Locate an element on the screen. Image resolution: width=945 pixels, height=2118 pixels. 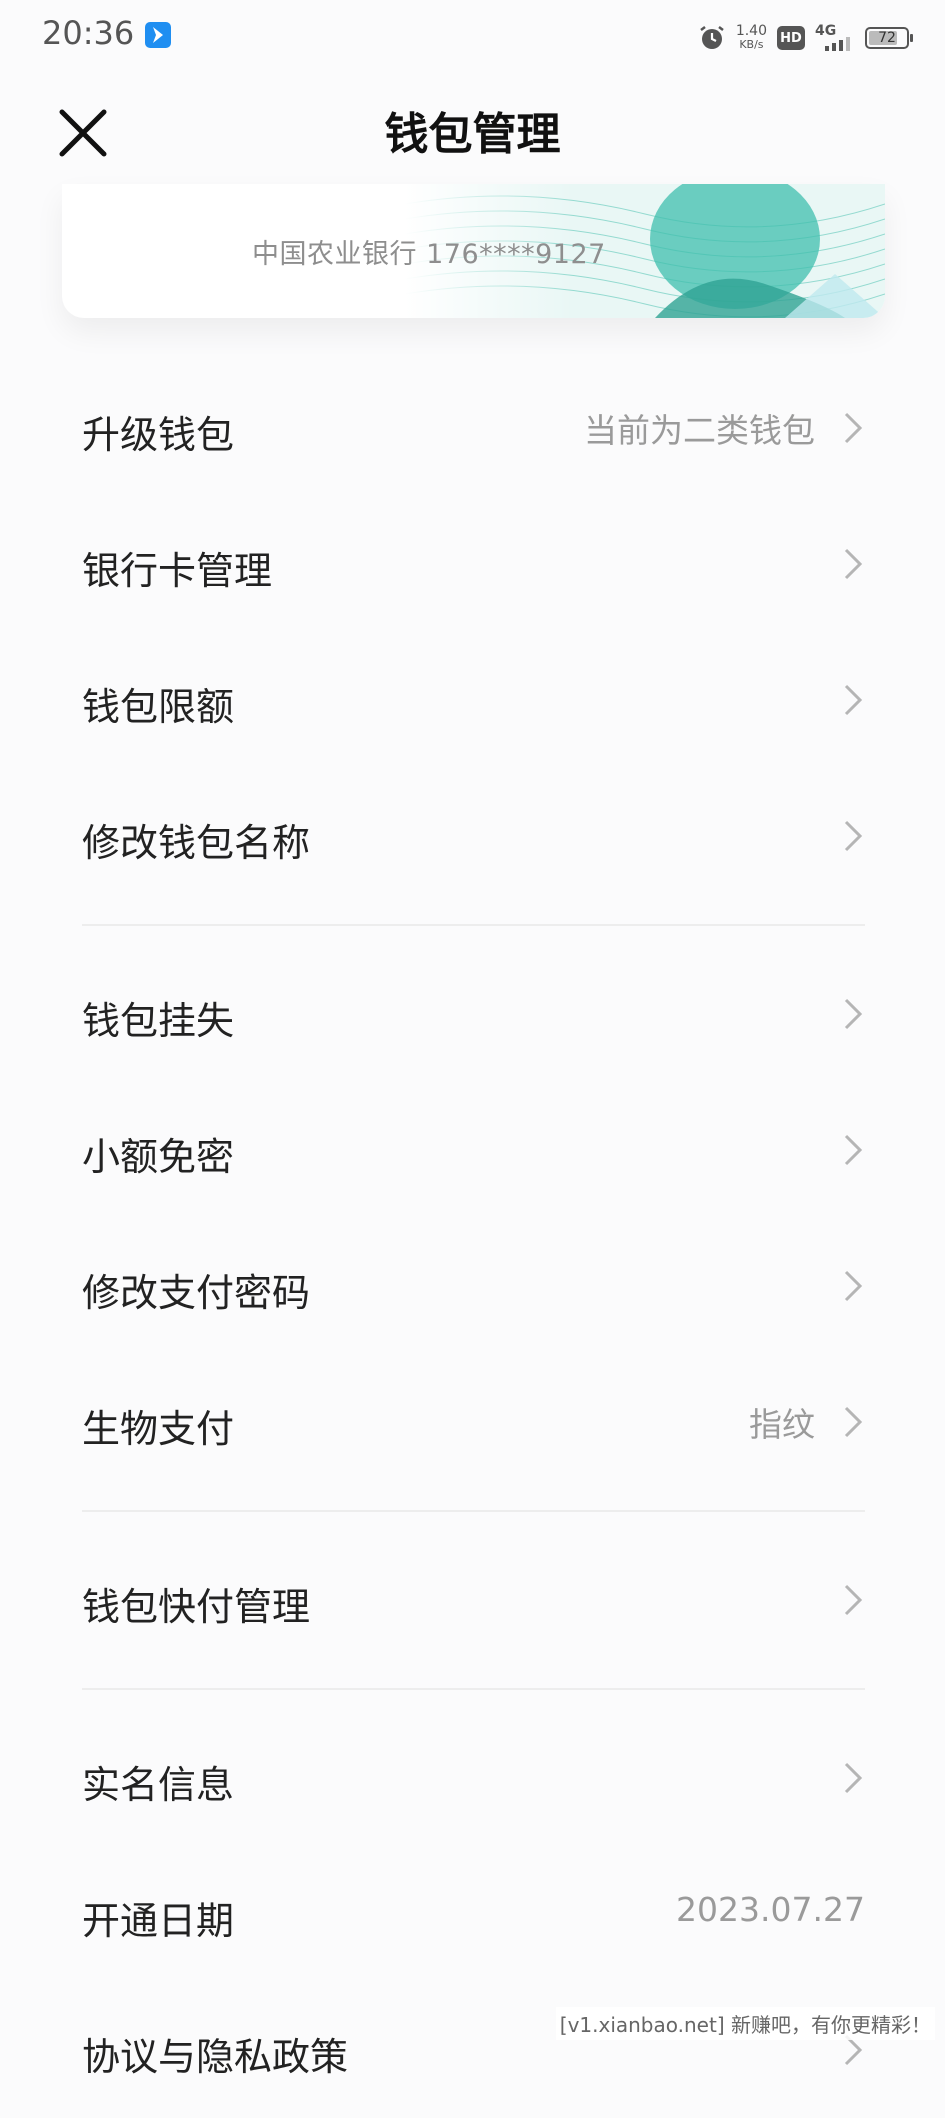
battery-icon: 72 is located at coordinates (889, 38).